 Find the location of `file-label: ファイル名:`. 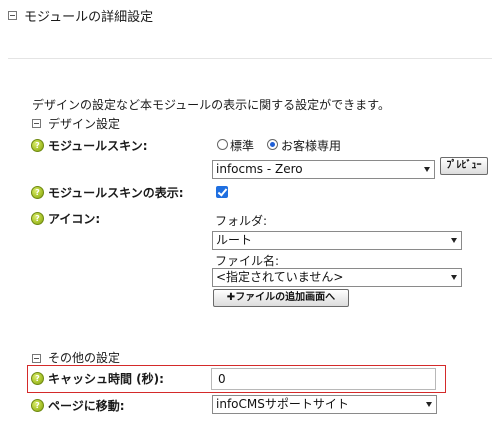

file-label: ファイル名: is located at coordinates (247, 261).